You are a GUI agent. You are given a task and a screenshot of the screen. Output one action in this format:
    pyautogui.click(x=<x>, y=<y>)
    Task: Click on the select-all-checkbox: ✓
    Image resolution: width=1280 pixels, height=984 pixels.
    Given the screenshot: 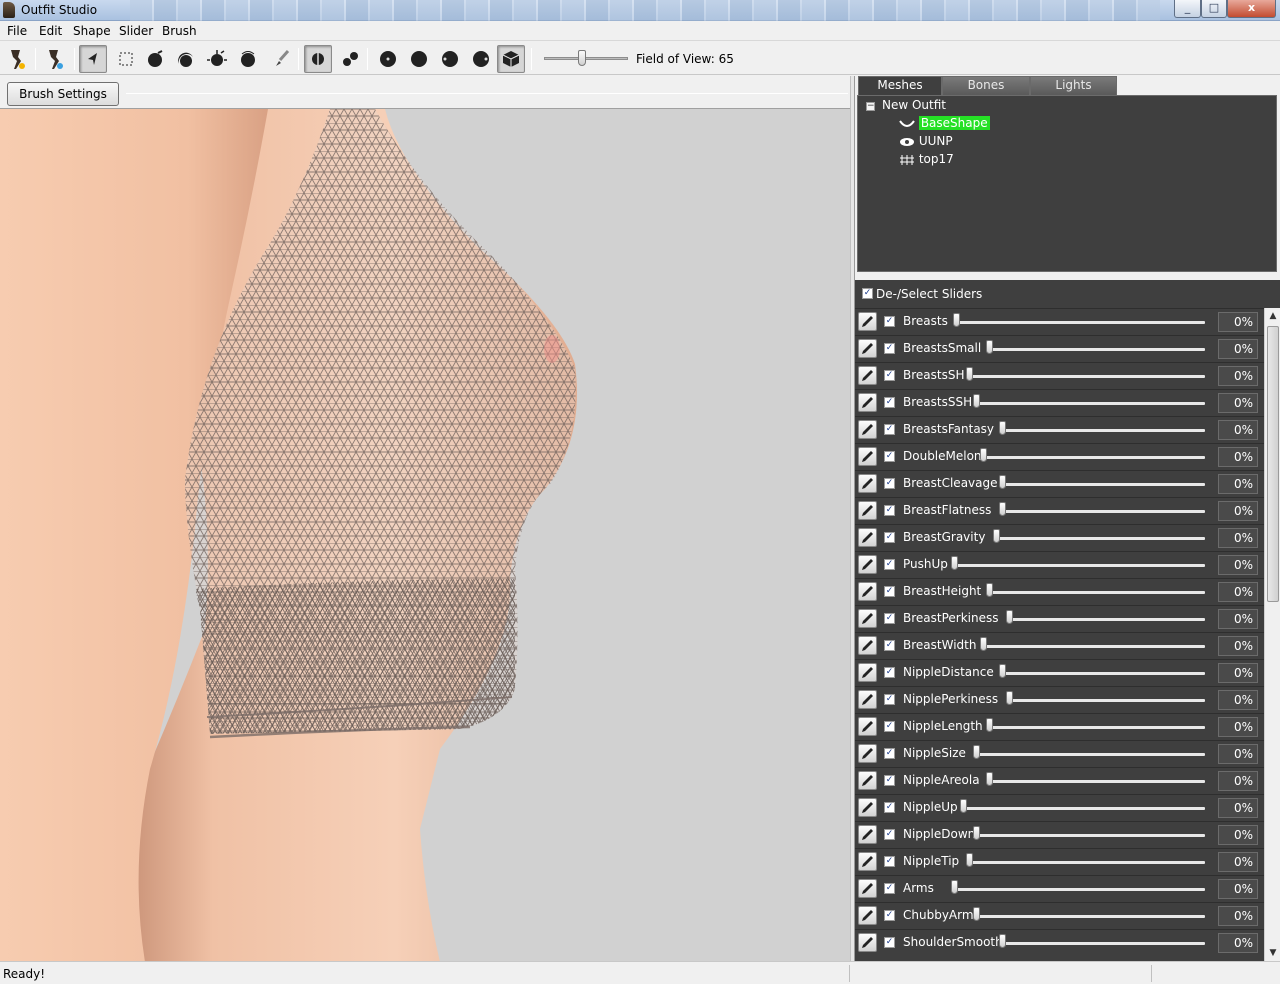 What is the action you would take?
    pyautogui.click(x=867, y=293)
    